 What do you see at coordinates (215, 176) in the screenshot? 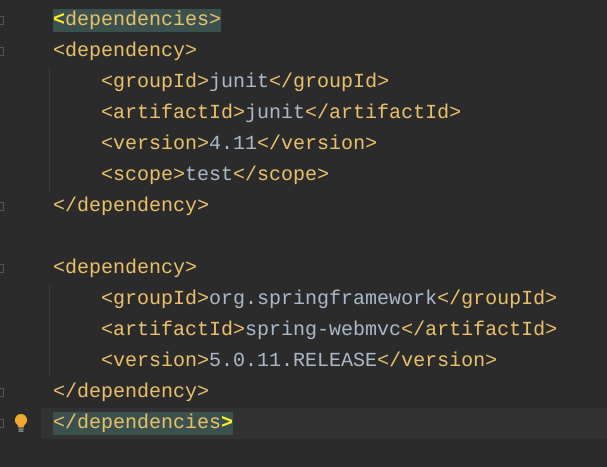
I see `code-line: <scope>test</scope>` at bounding box center [215, 176].